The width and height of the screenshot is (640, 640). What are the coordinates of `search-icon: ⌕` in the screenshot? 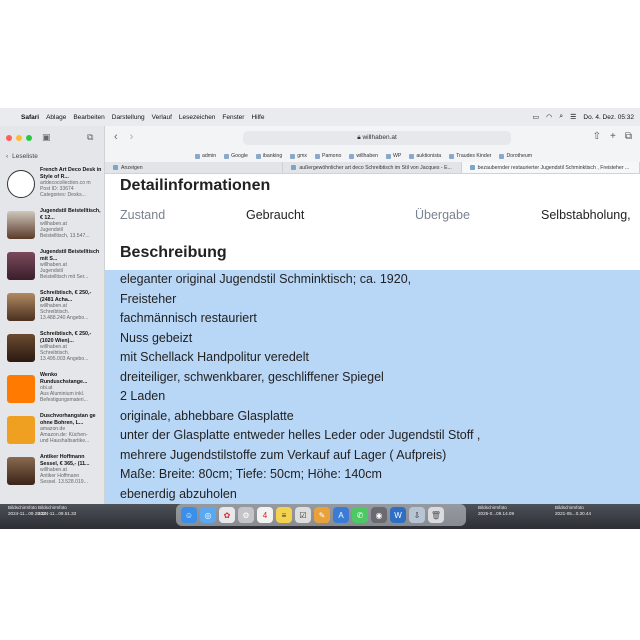 It's located at (561, 117).